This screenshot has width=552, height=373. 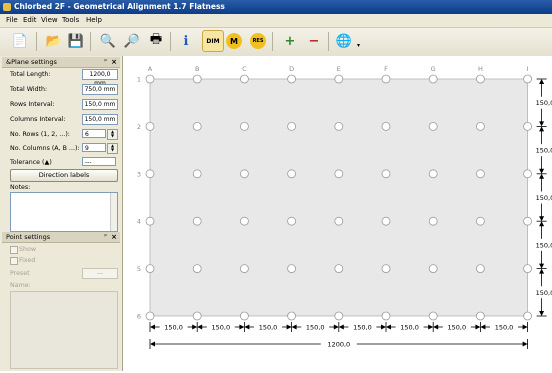 I want to click on zoom-in-icon: +, so click(x=290, y=41).